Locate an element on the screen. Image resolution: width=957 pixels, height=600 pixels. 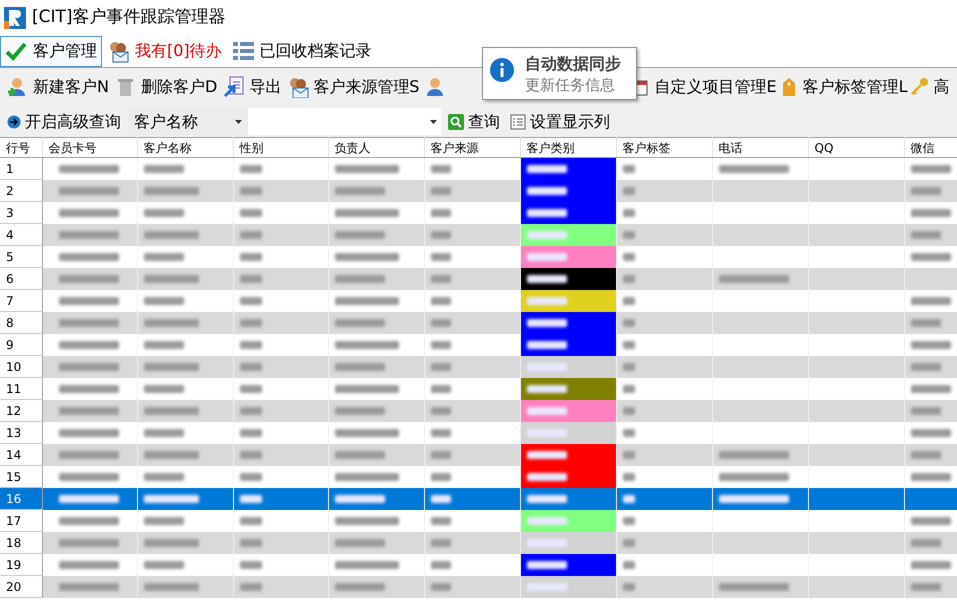
row-number: 13 is located at coordinates (21, 433).